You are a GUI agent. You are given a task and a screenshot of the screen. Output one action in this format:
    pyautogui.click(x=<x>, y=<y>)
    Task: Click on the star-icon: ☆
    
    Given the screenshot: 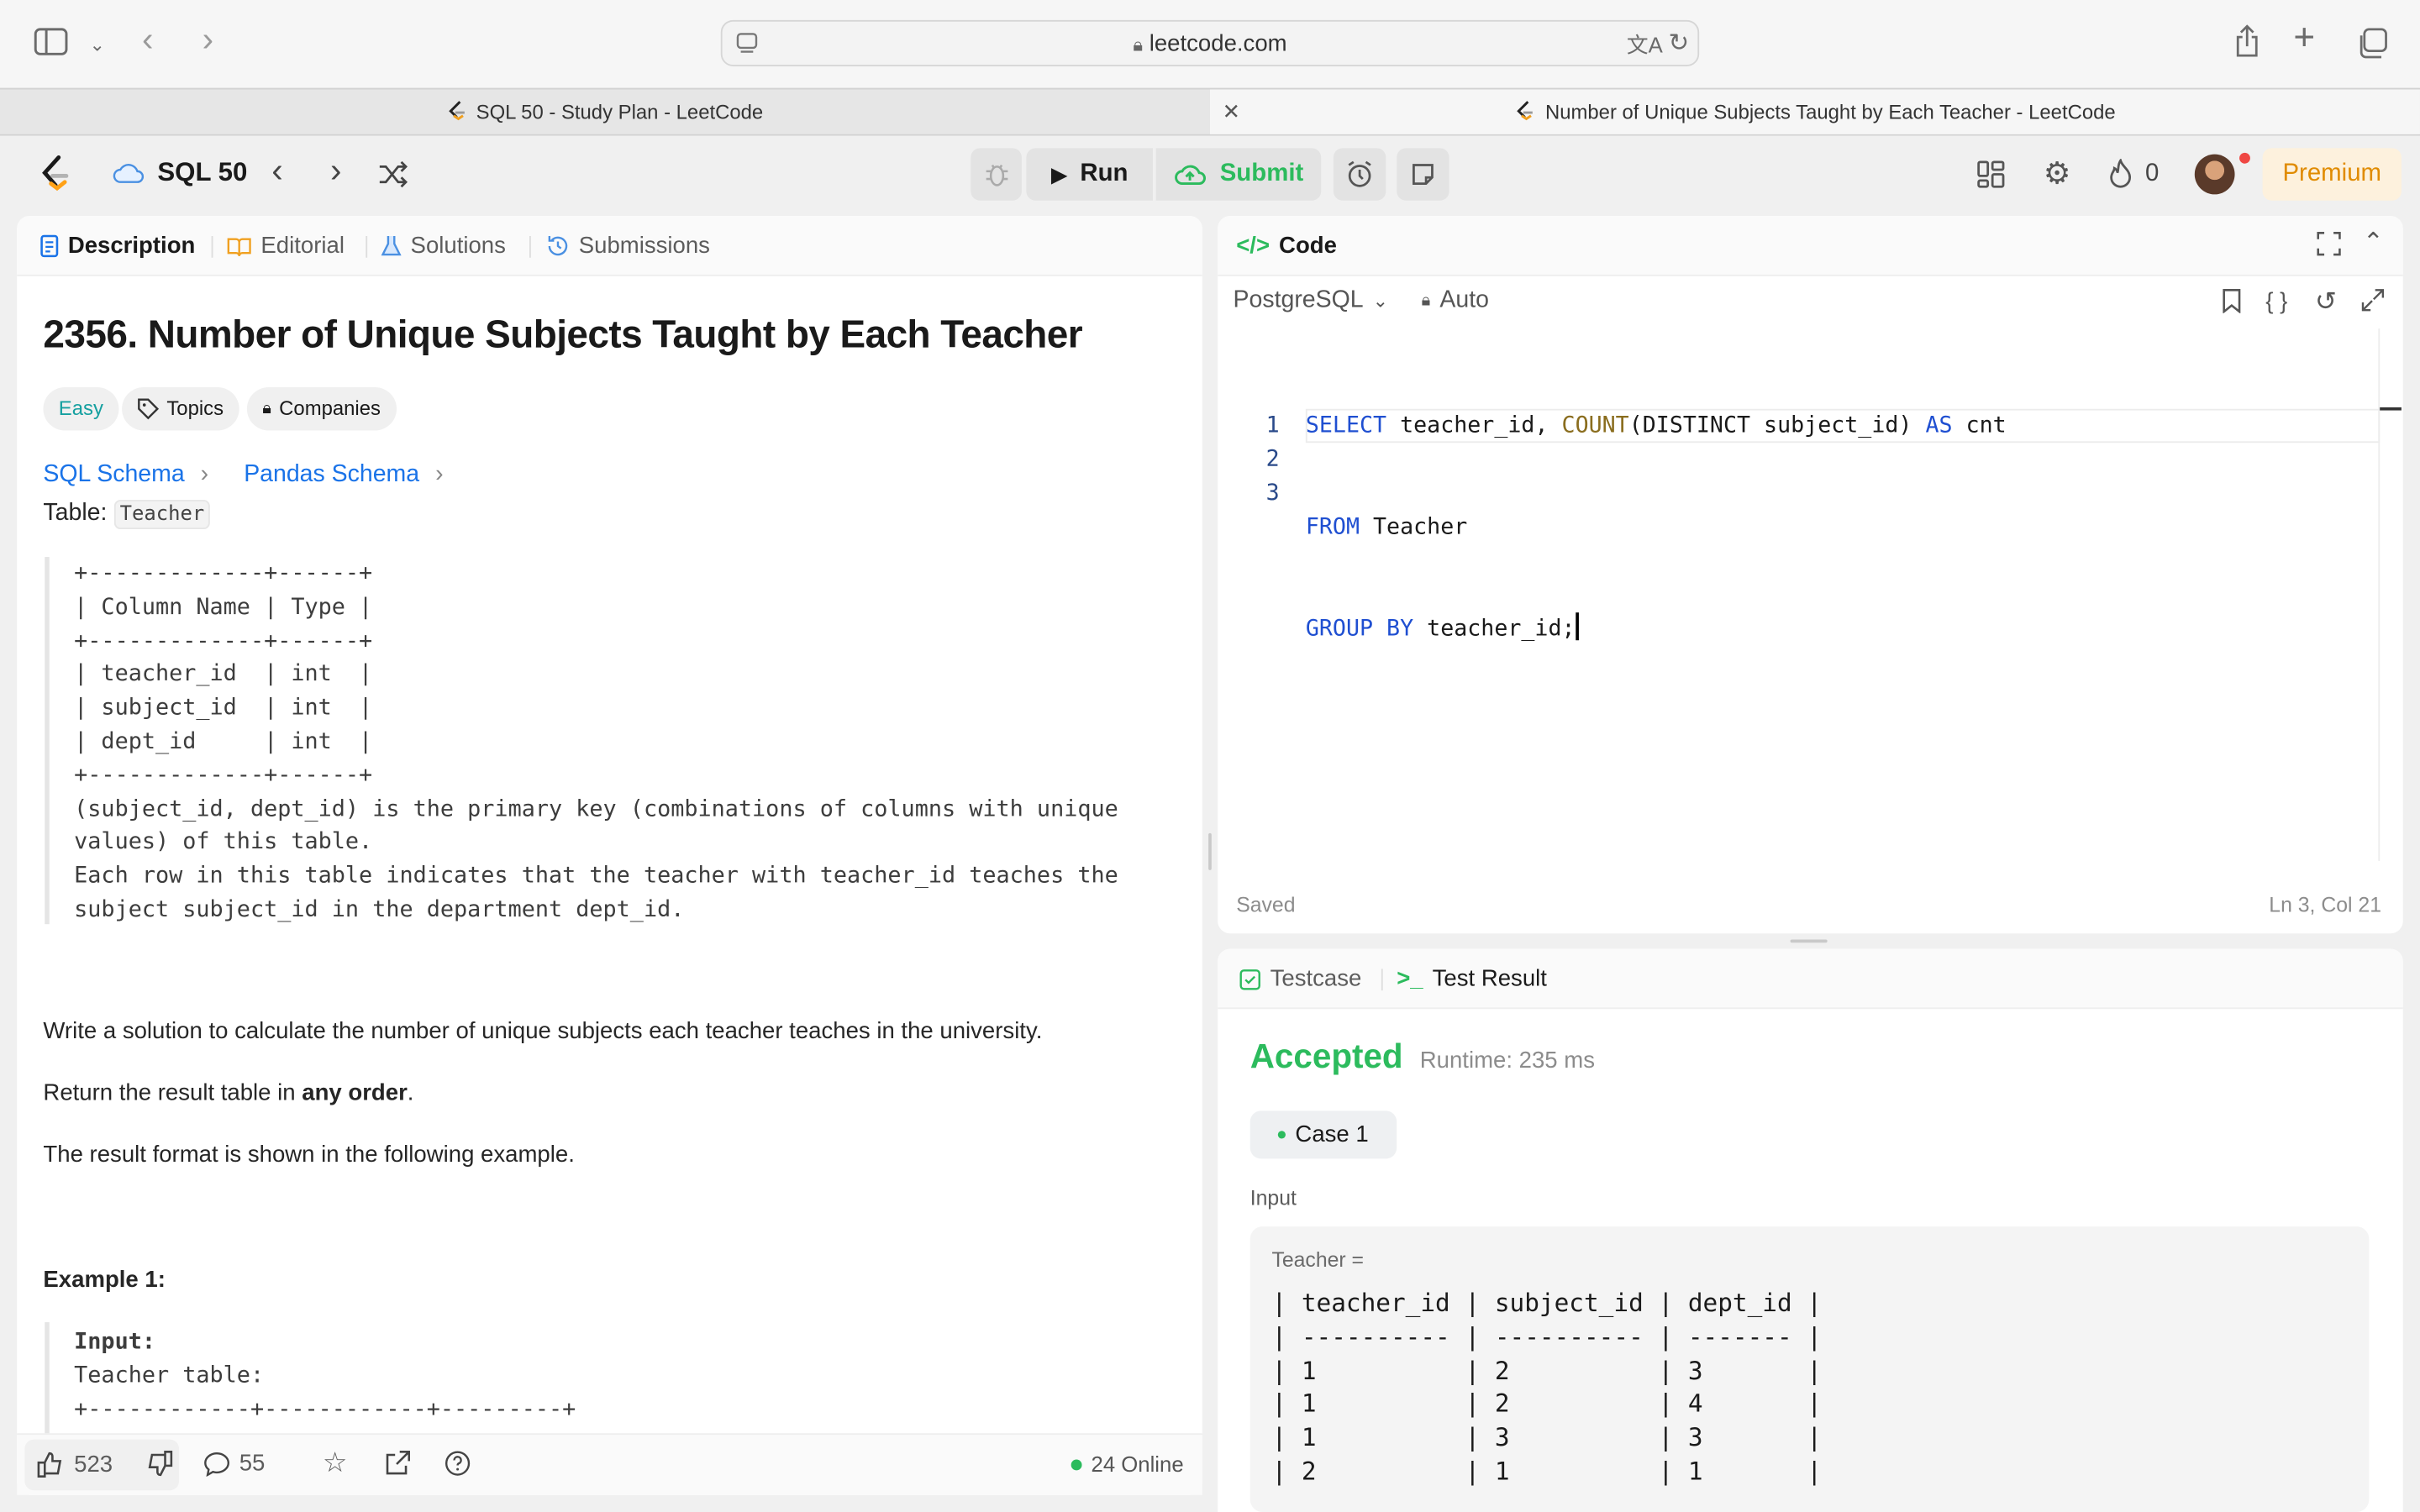 What is the action you would take?
    pyautogui.click(x=336, y=1463)
    